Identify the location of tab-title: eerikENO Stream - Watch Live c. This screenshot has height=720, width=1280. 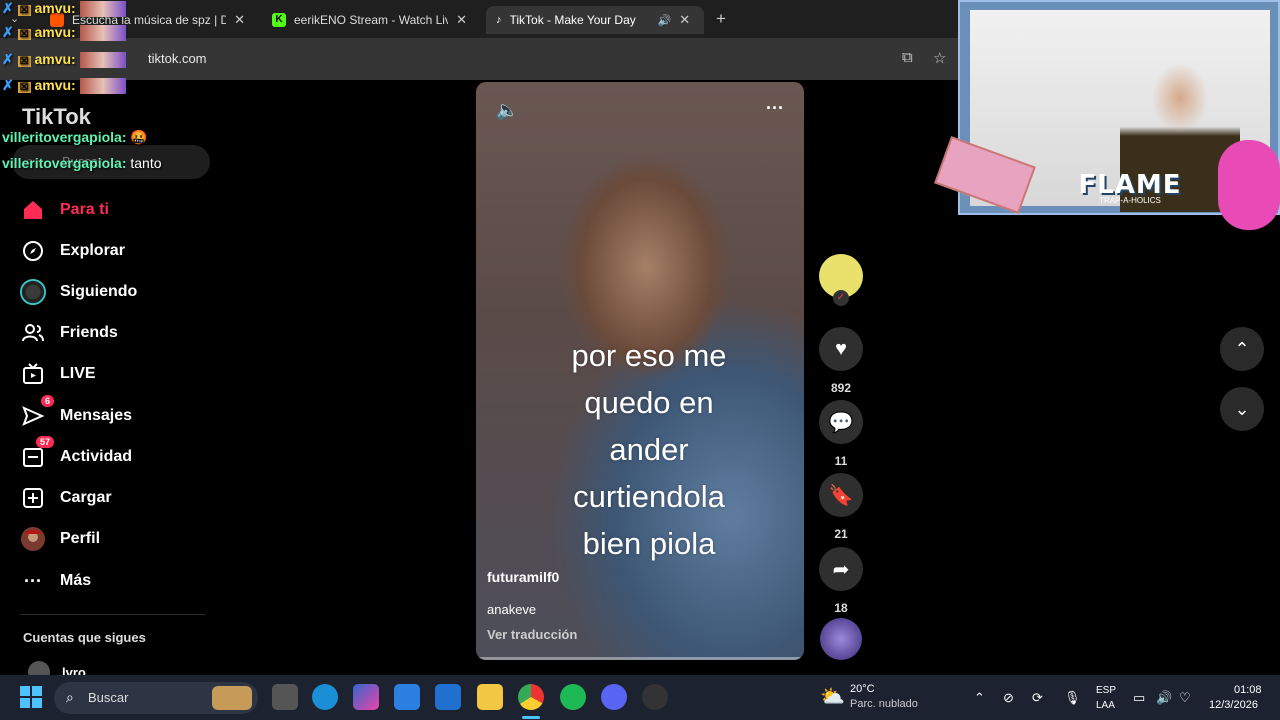
(371, 20).